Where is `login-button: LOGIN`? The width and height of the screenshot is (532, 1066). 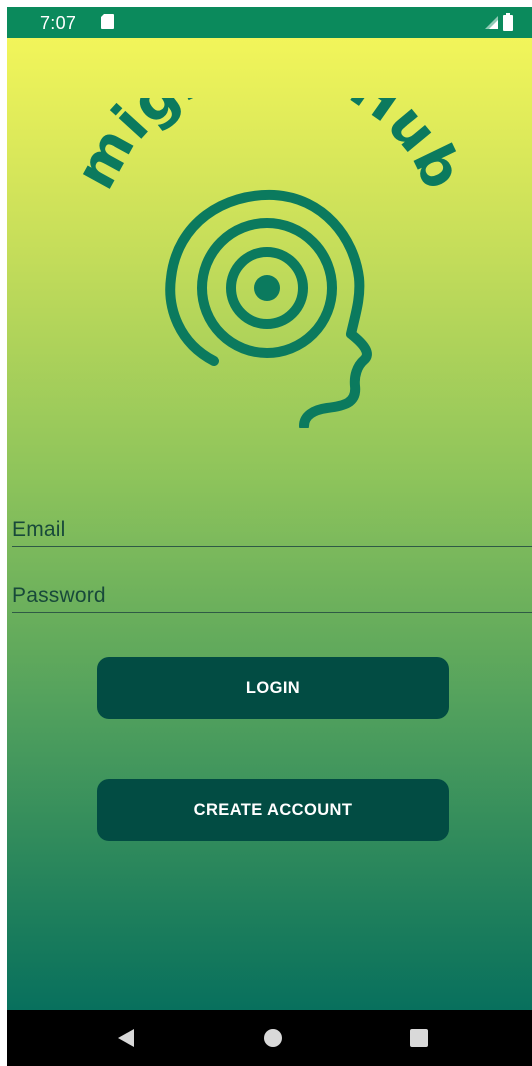
login-button: LOGIN is located at coordinates (273, 688).